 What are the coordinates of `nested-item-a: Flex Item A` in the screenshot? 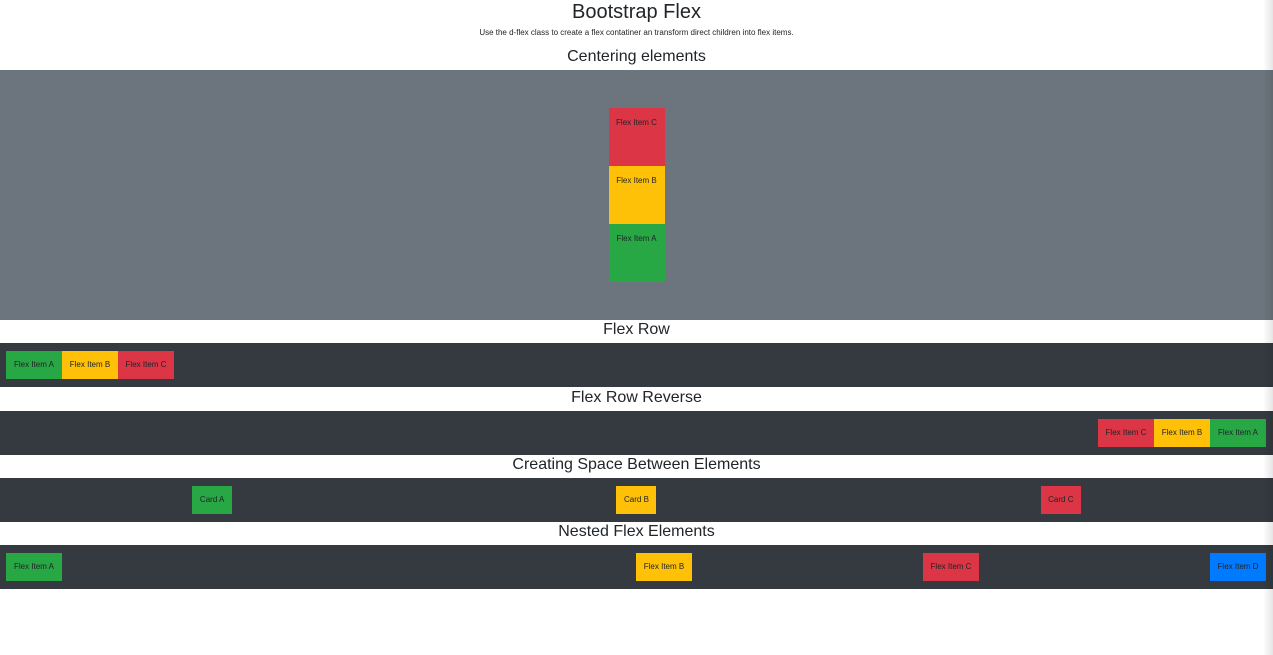 It's located at (34, 567).